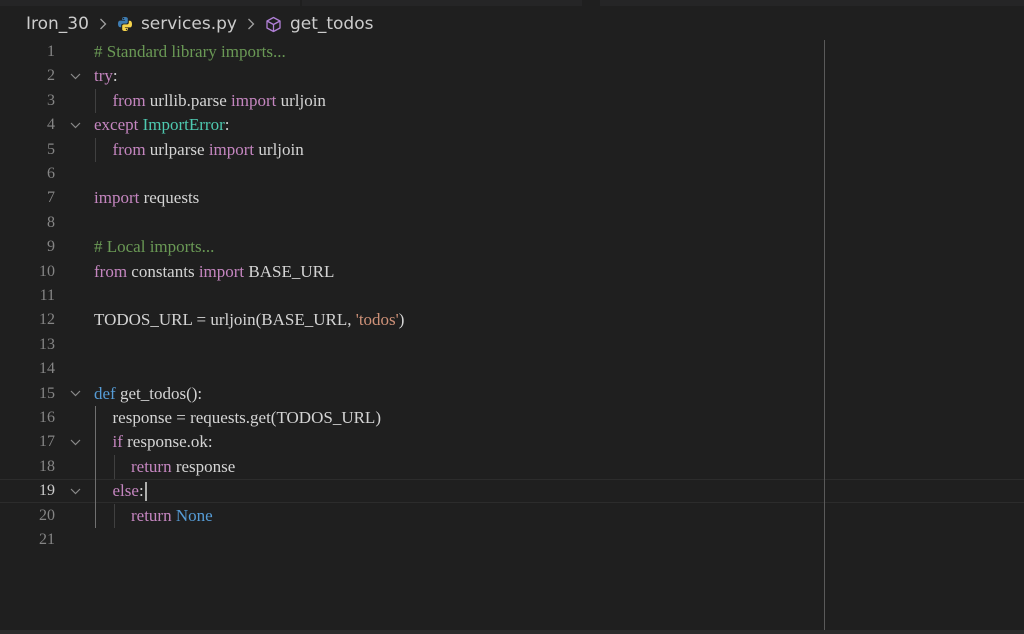 This screenshot has height=634, width=1024. What do you see at coordinates (47, 539) in the screenshot?
I see `line-number: 21` at bounding box center [47, 539].